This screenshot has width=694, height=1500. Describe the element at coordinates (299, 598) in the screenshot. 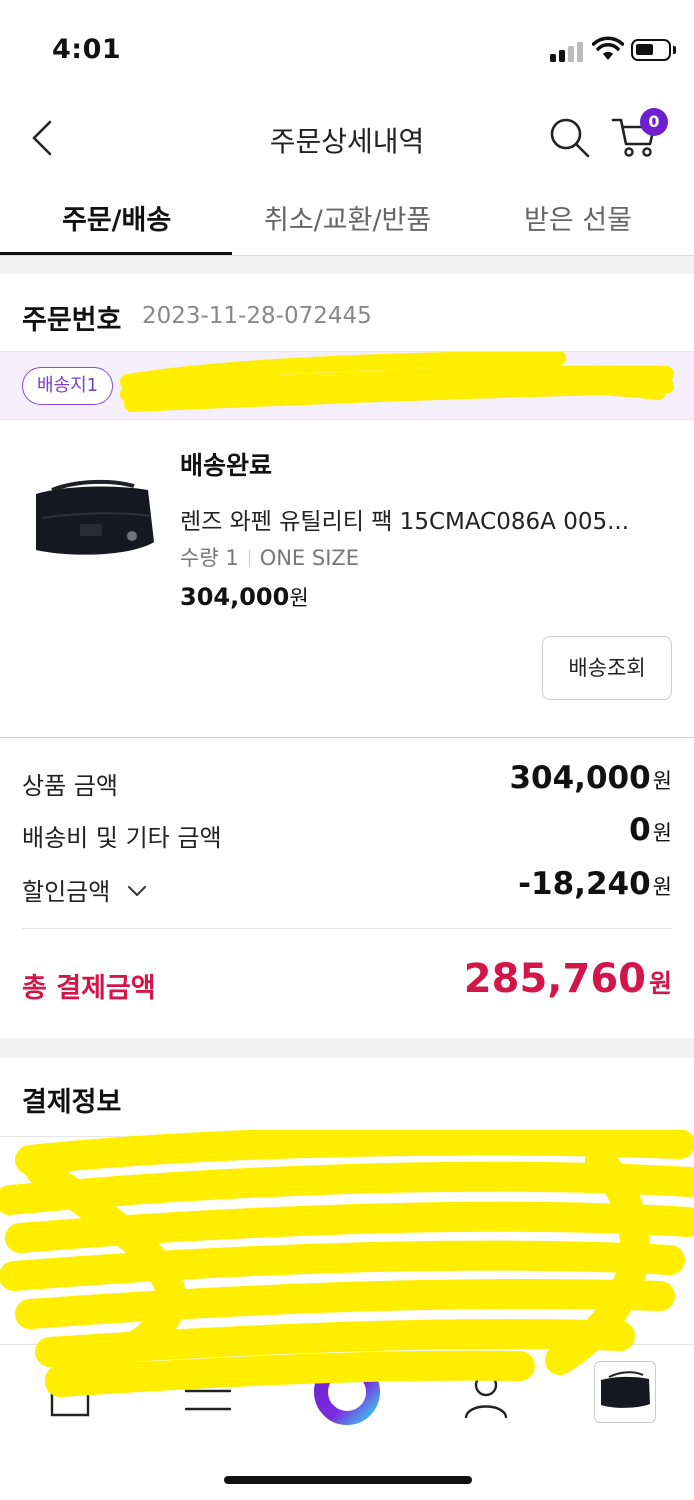

I see `product-price-unit: 원` at that location.